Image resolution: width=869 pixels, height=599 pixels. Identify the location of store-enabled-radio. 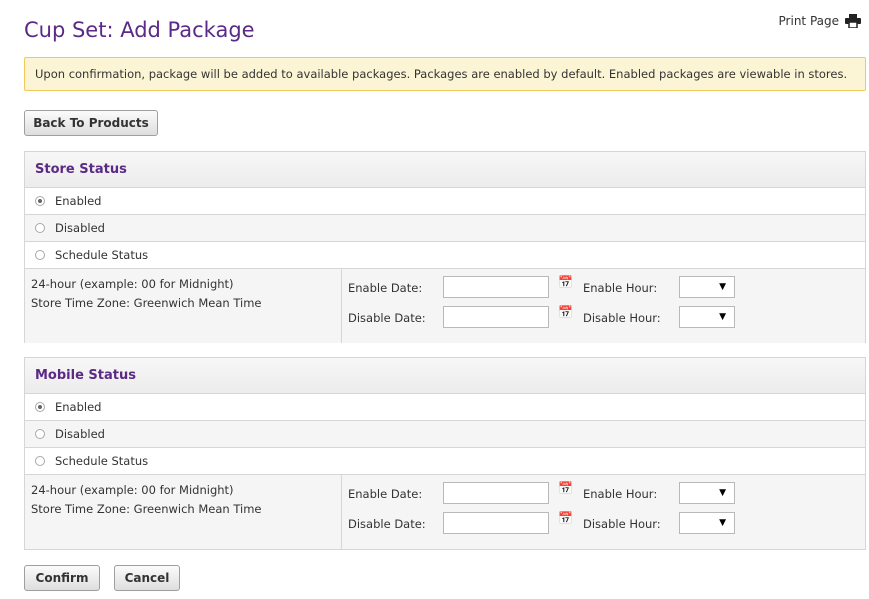
(40, 201).